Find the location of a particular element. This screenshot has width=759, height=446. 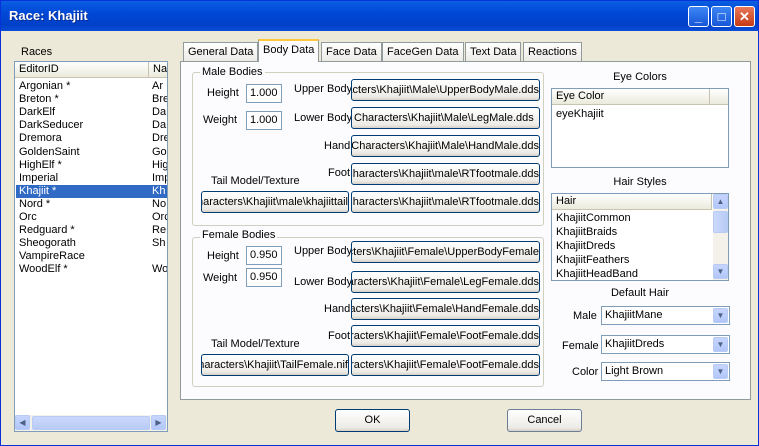

male-hand-label: Hand is located at coordinates (337, 146).